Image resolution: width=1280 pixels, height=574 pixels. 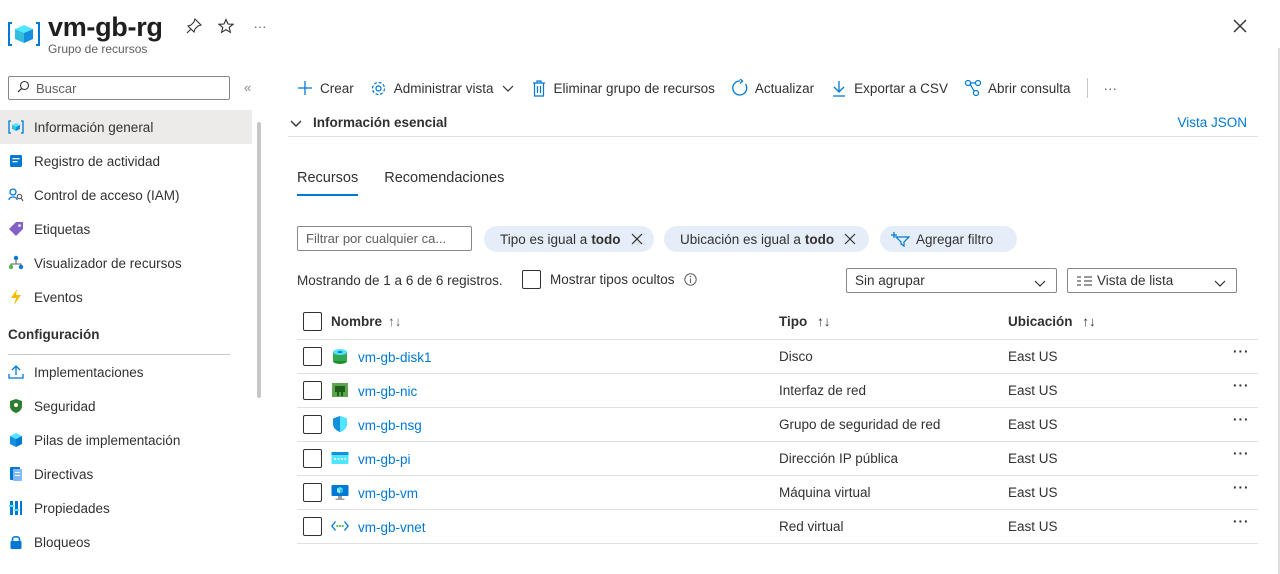 I want to click on star-icon, so click(x=226, y=26).